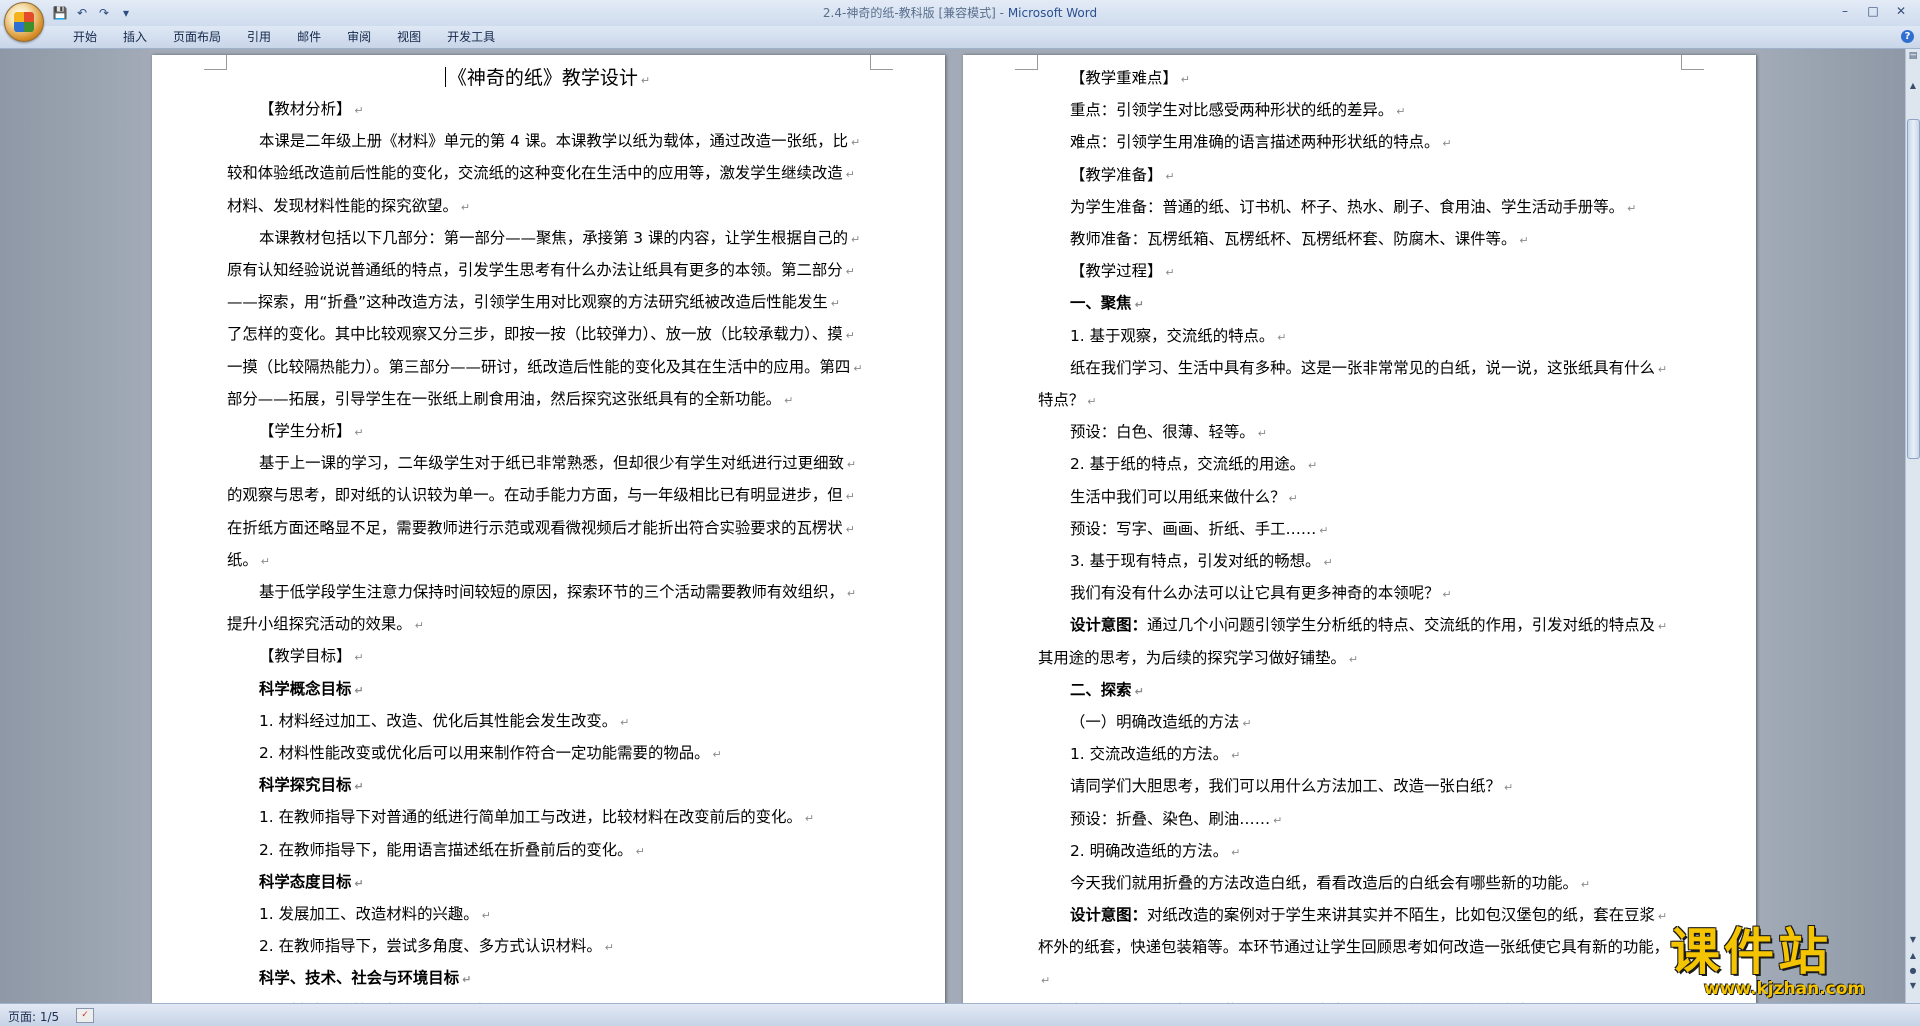  What do you see at coordinates (1913, 939) in the screenshot?
I see `scroll-down-icon: ▼` at bounding box center [1913, 939].